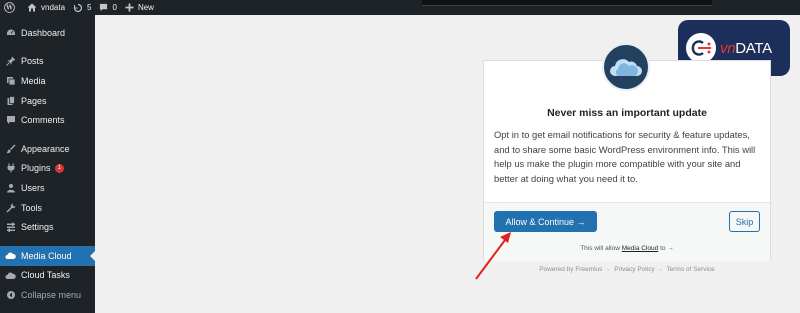  What do you see at coordinates (10, 207) in the screenshot?
I see `wrench-icon` at bounding box center [10, 207].